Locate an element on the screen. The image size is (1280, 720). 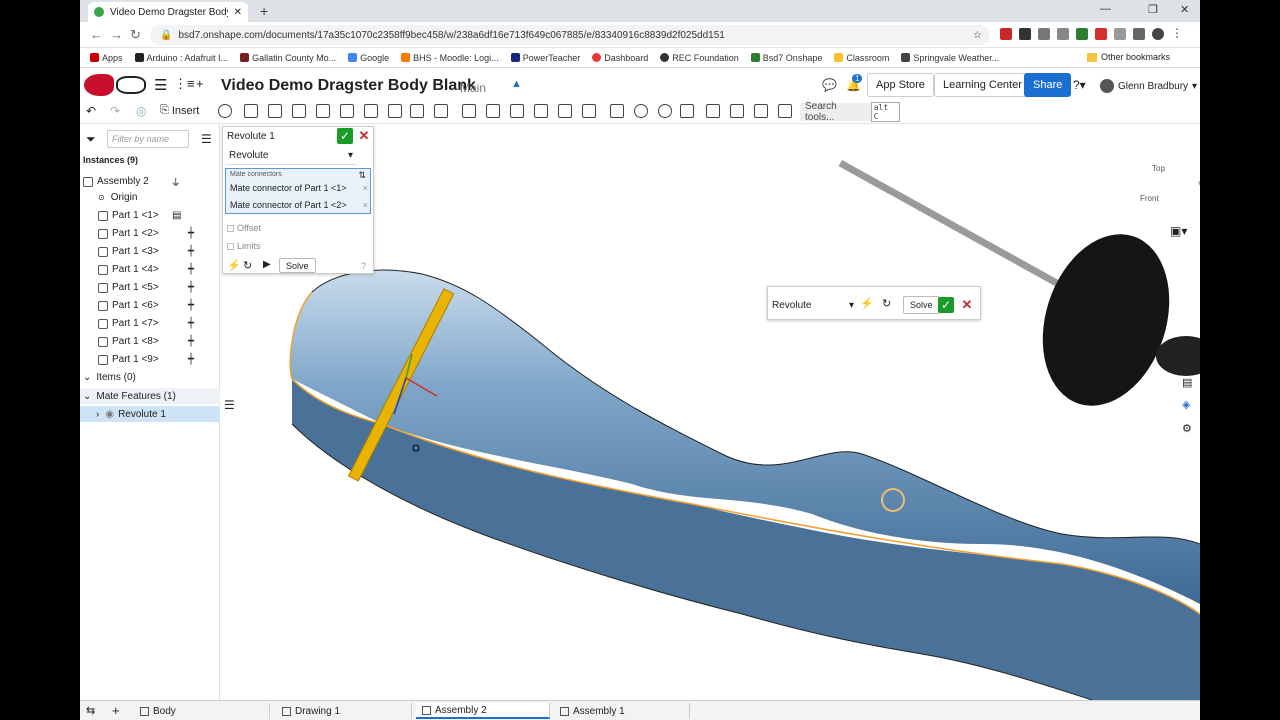
redo-icon: ↷ is located at coordinates (115, 111).